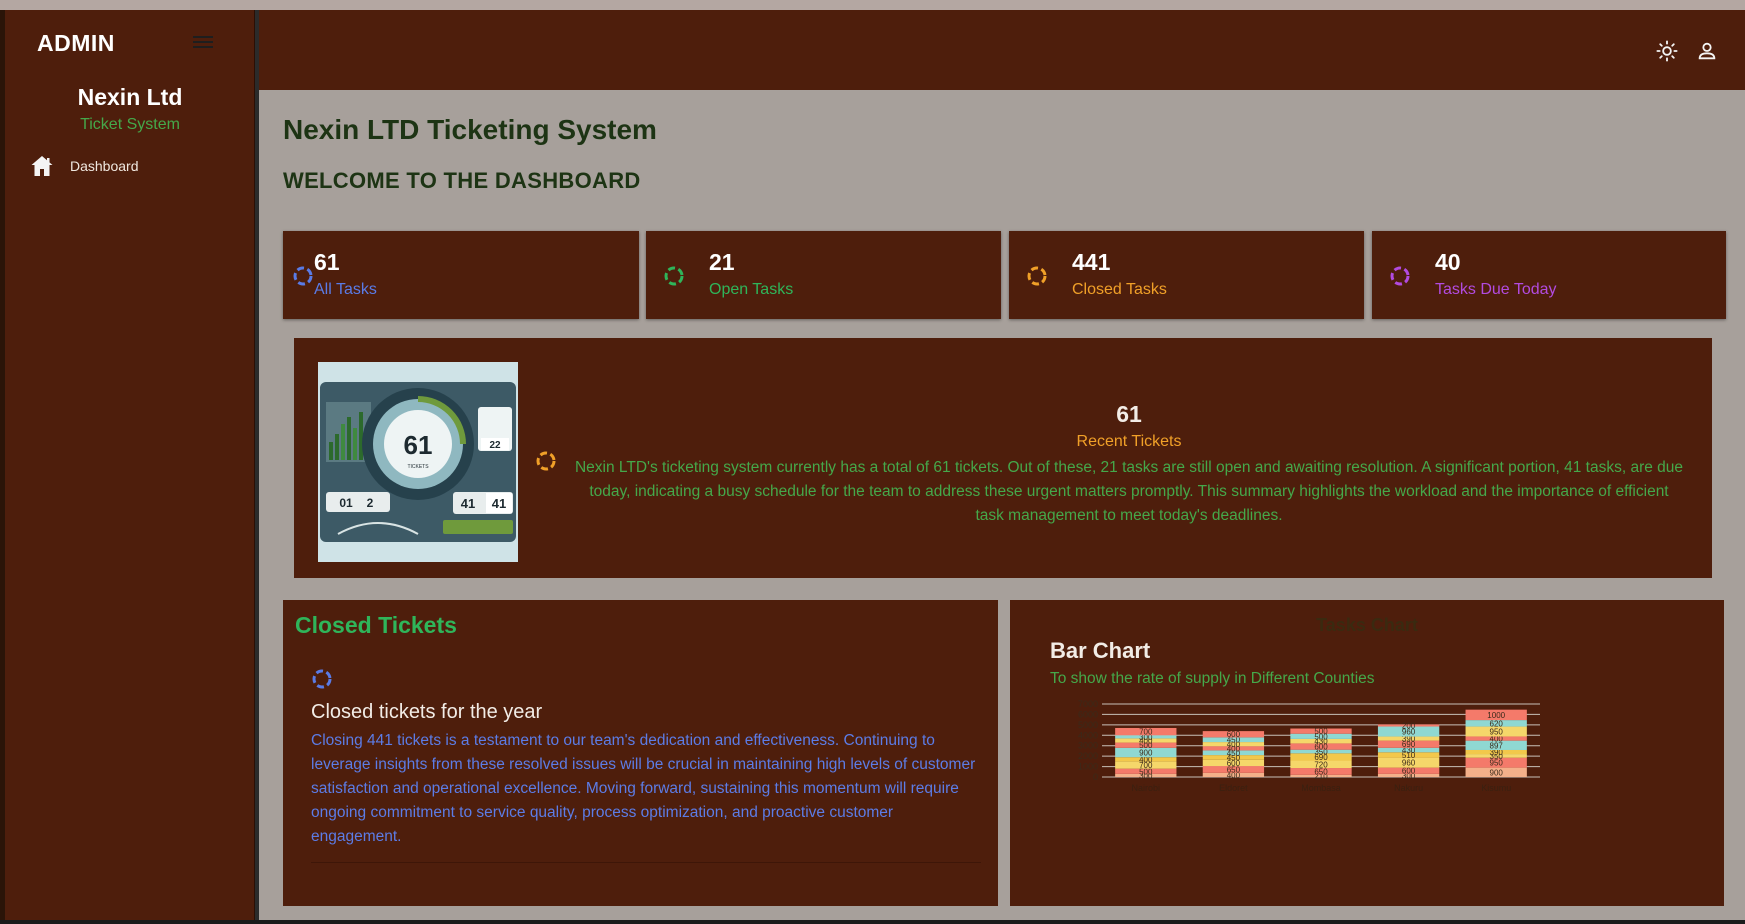 This screenshot has height=924, width=1745. What do you see at coordinates (470, 129) in the screenshot?
I see `page-title: Nexin LTD Ticketing System` at bounding box center [470, 129].